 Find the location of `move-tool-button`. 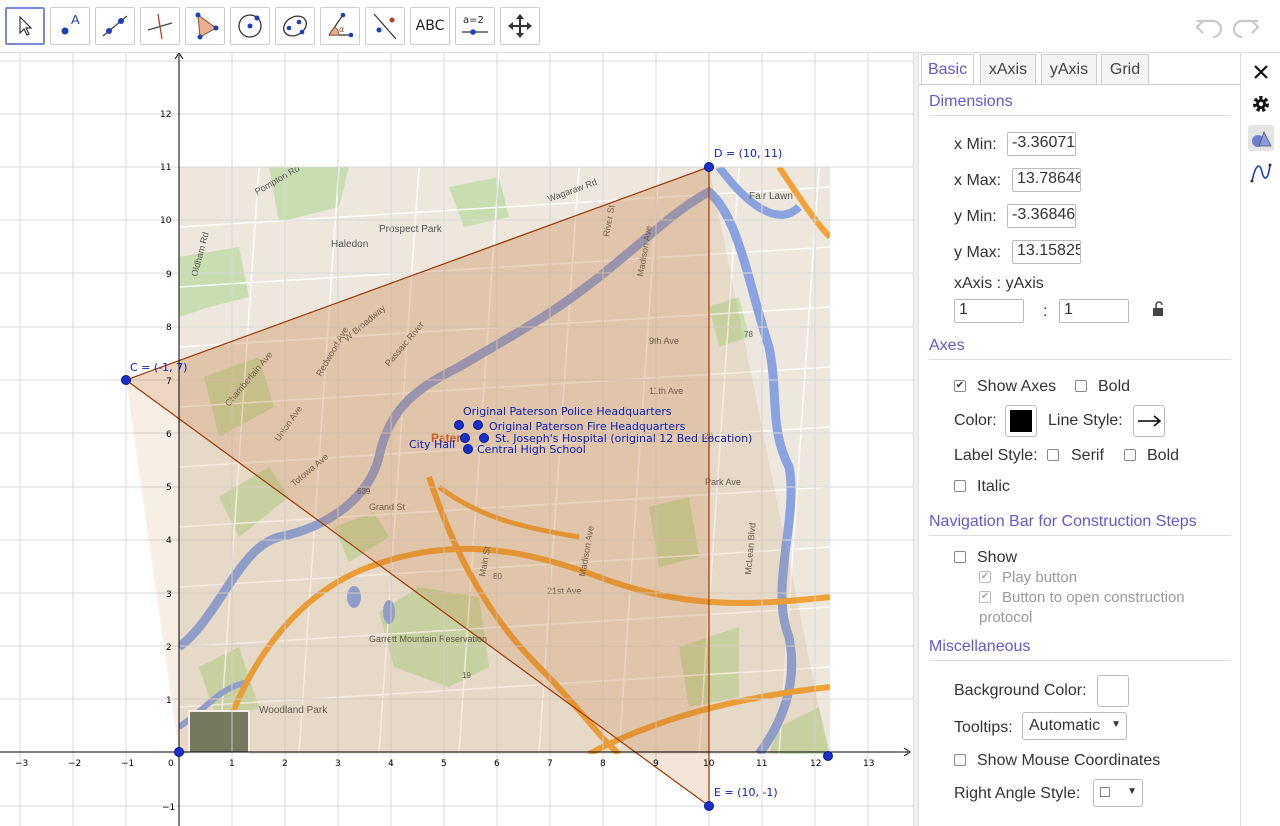

move-tool-button is located at coordinates (25, 26).